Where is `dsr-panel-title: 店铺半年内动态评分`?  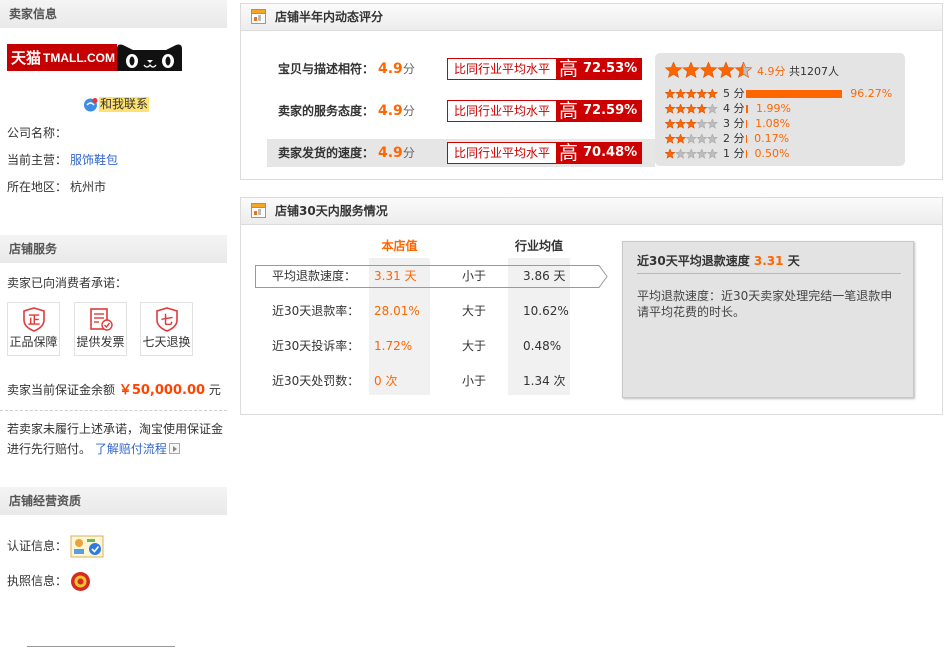
dsr-panel-title: 店铺半年内动态评分 is located at coordinates (329, 17).